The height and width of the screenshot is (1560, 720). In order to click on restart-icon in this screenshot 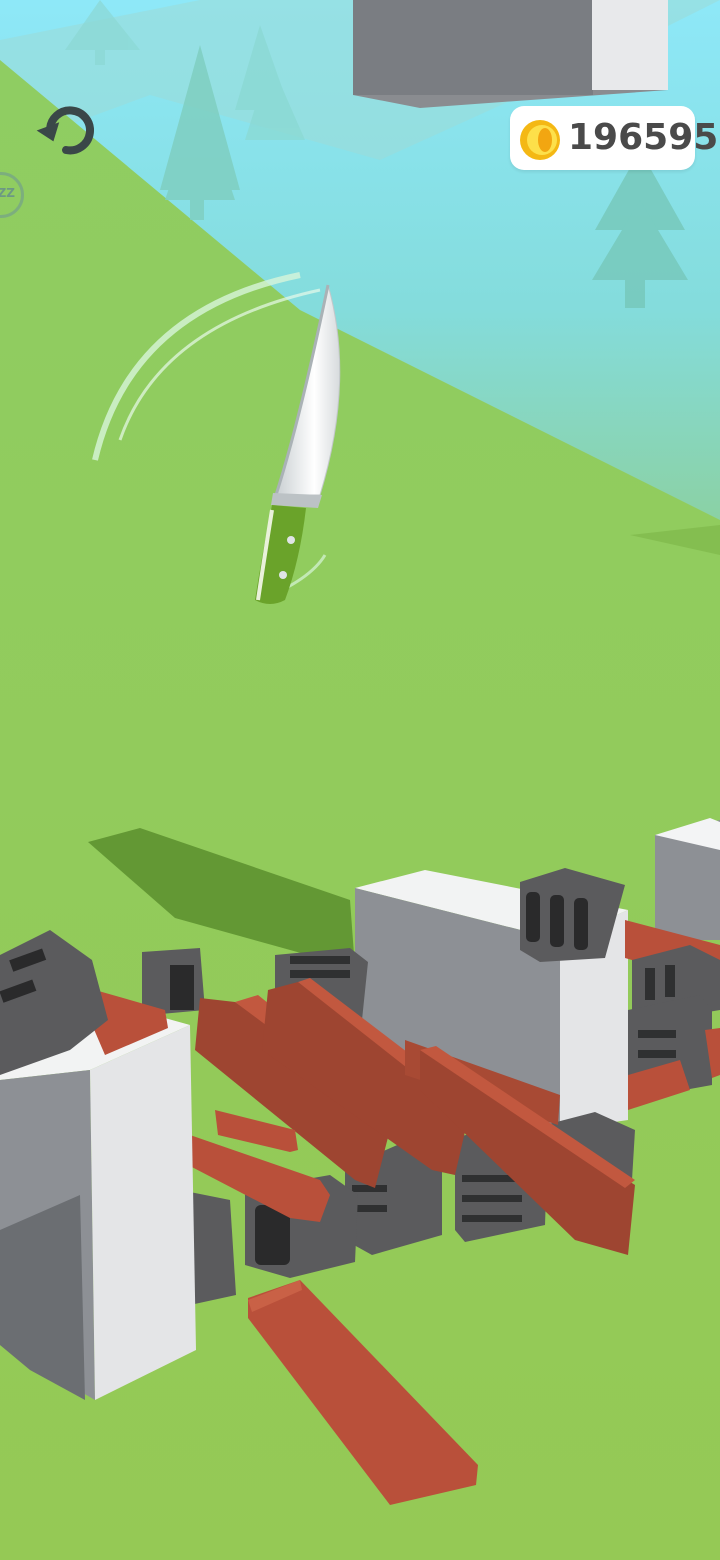, I will do `click(65, 130)`.